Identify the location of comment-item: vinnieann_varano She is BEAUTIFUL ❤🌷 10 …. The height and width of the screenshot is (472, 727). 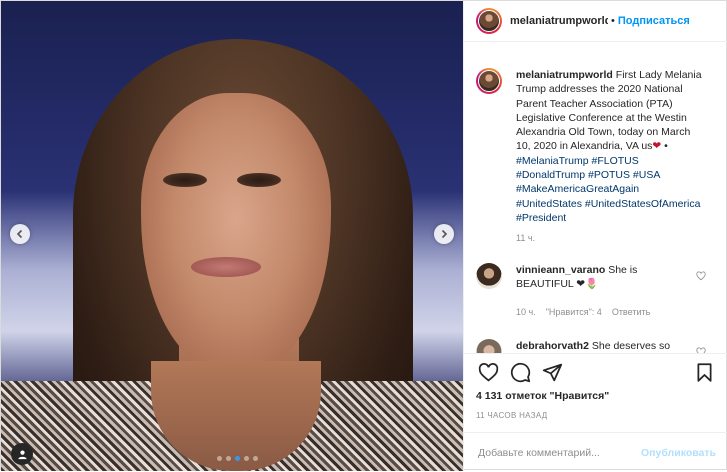
(597, 291).